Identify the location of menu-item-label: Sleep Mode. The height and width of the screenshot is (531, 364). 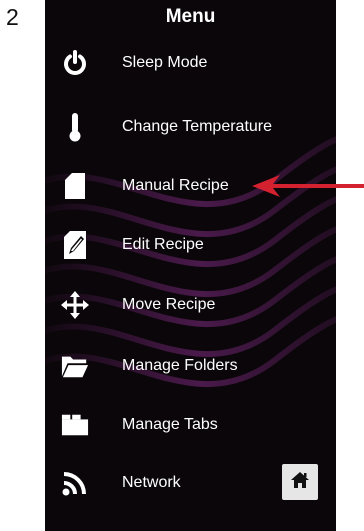
(165, 62).